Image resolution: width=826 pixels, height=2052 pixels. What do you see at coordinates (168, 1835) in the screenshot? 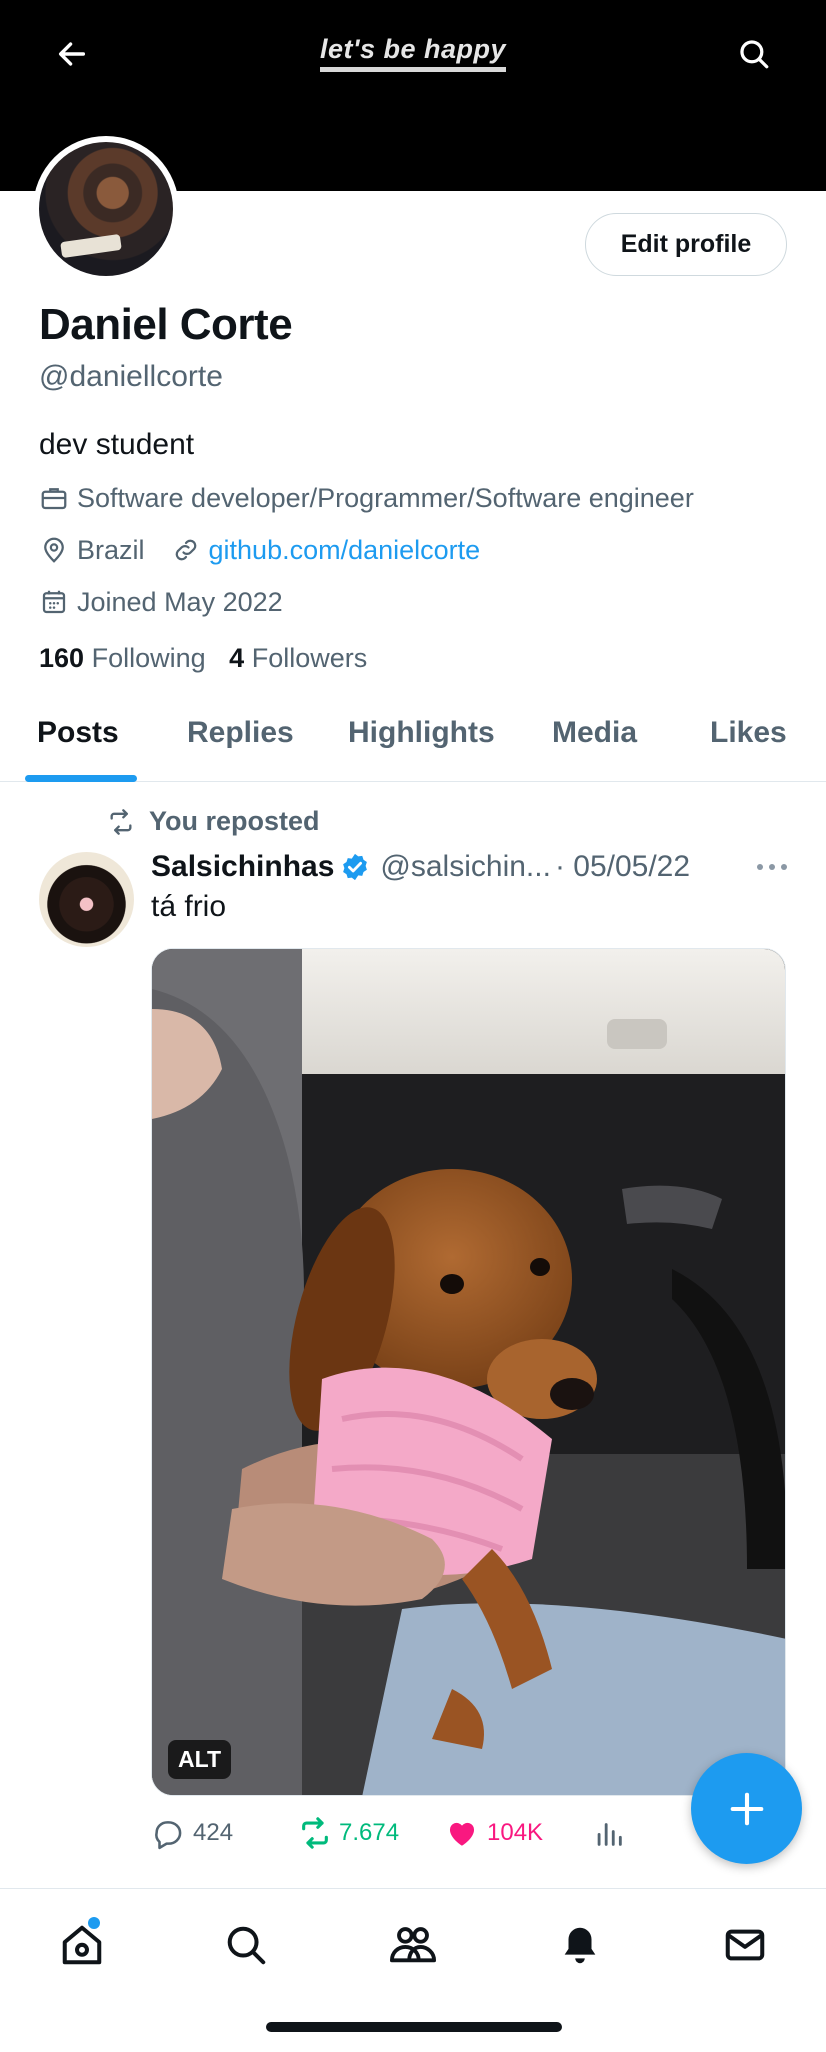
I see `reply-icon` at bounding box center [168, 1835].